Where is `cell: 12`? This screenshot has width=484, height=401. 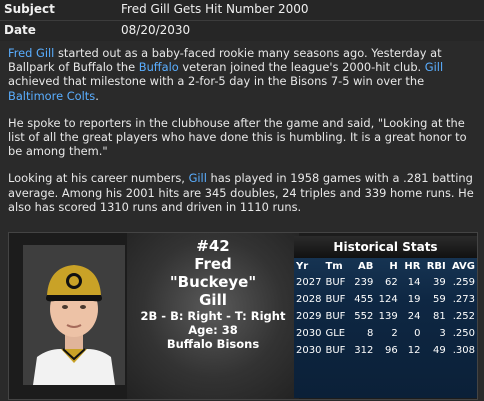 cell: 12 is located at coordinates (414, 350).